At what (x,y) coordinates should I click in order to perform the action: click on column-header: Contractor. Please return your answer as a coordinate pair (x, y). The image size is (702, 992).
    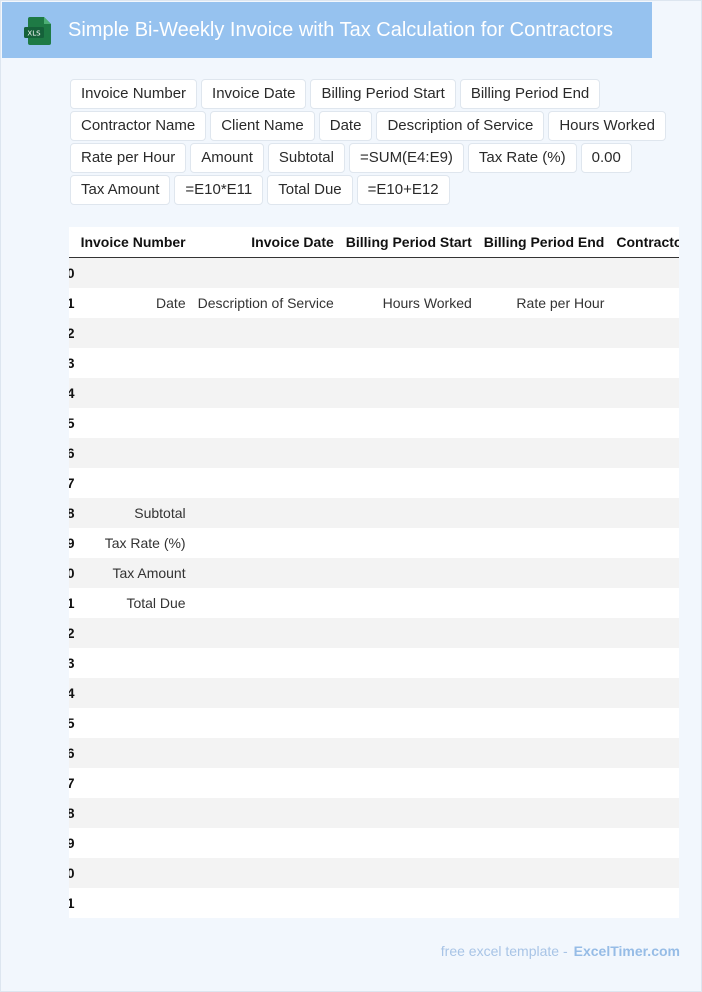
    Looking at the image, I should click on (644, 242).